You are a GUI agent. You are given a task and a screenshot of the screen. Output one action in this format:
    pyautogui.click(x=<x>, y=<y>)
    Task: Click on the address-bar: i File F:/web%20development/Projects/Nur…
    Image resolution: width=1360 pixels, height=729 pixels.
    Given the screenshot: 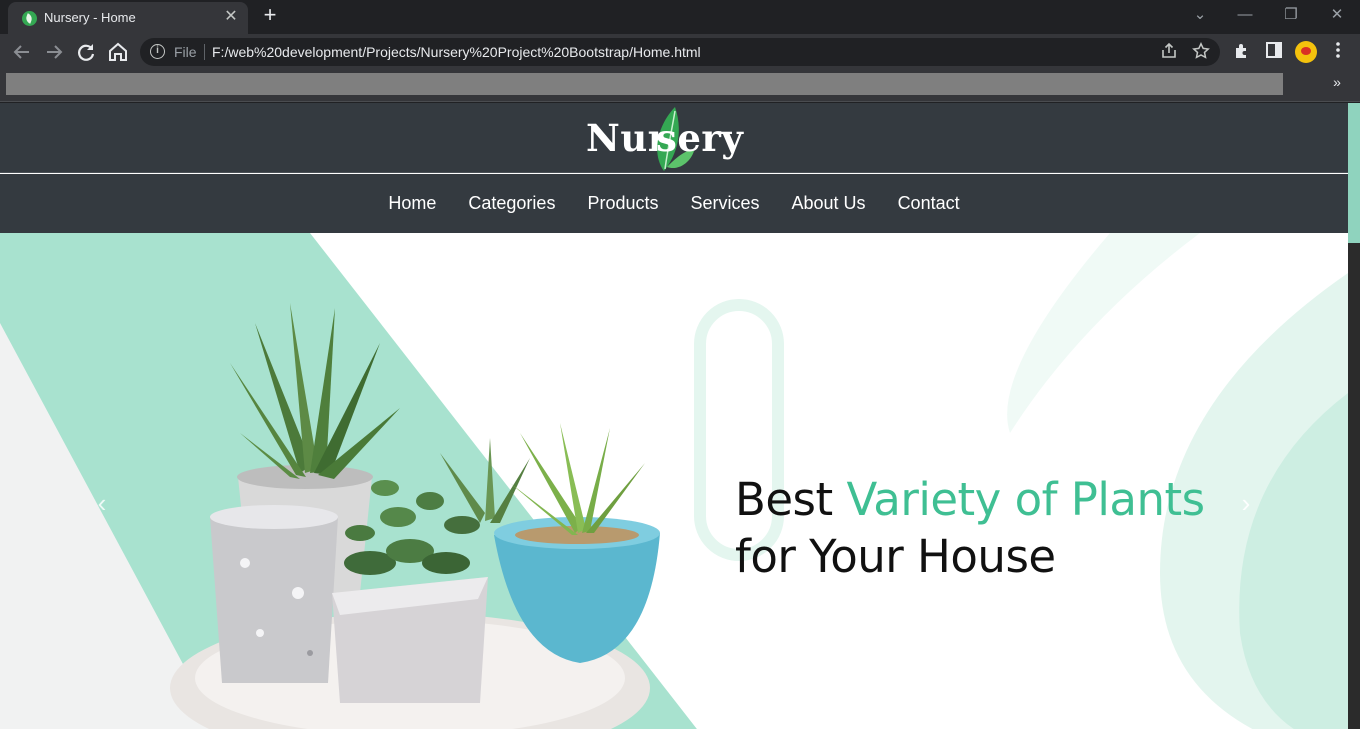 What is the action you would take?
    pyautogui.click(x=680, y=52)
    